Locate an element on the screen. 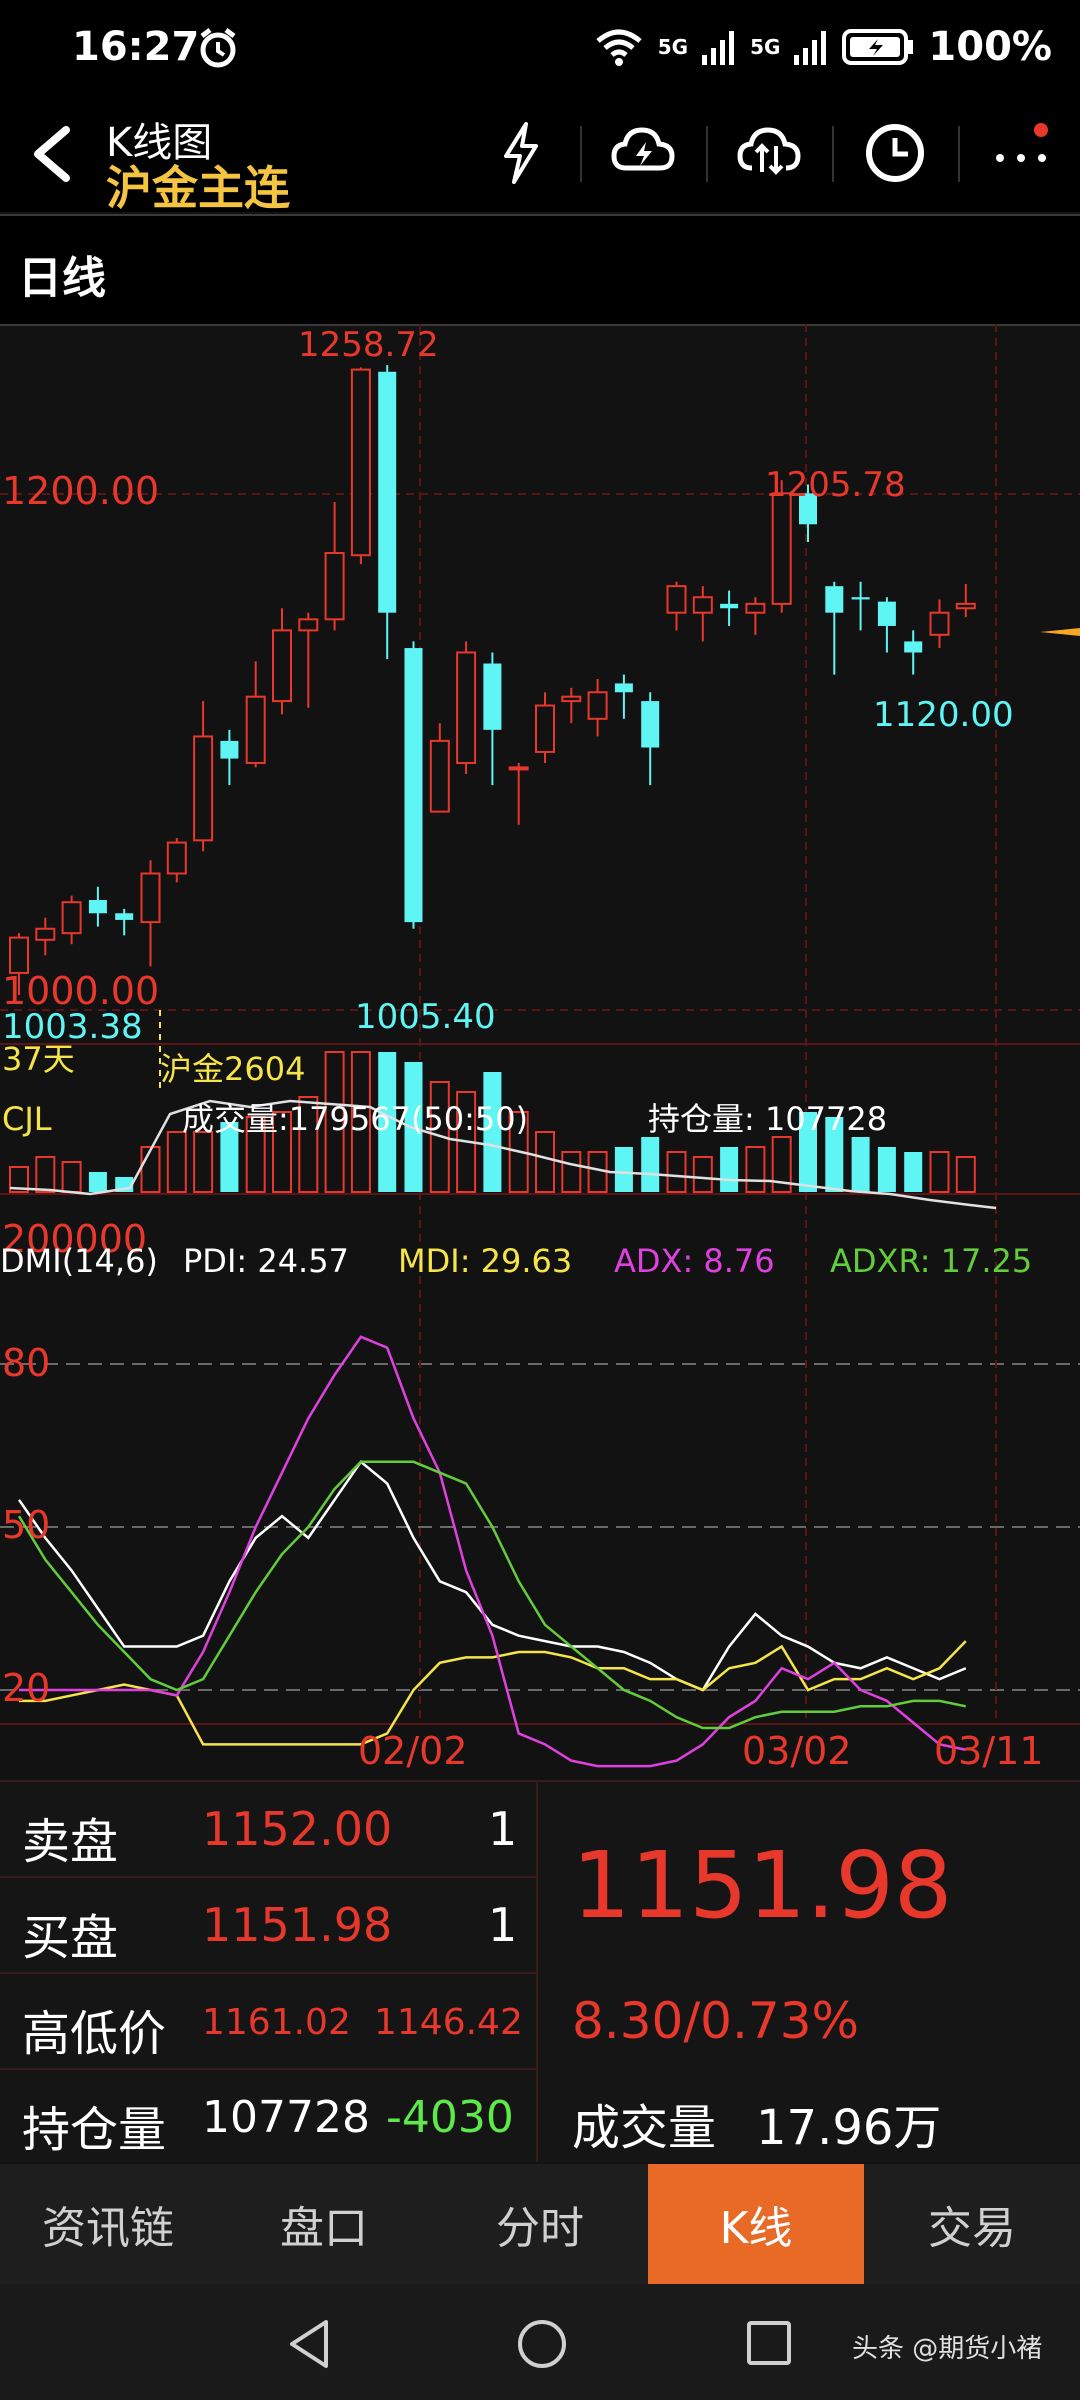 This screenshot has height=2400, width=1080. bid-qty: 1 is located at coordinates (503, 1925).